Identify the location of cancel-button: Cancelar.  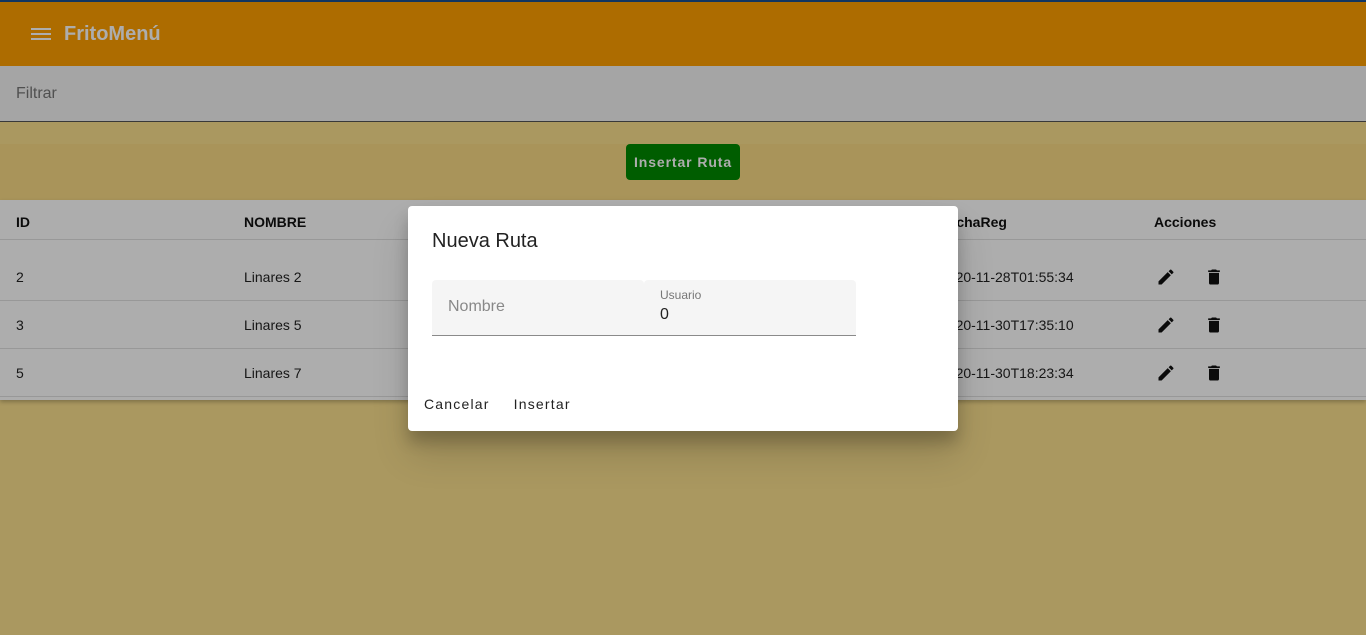
(457, 404).